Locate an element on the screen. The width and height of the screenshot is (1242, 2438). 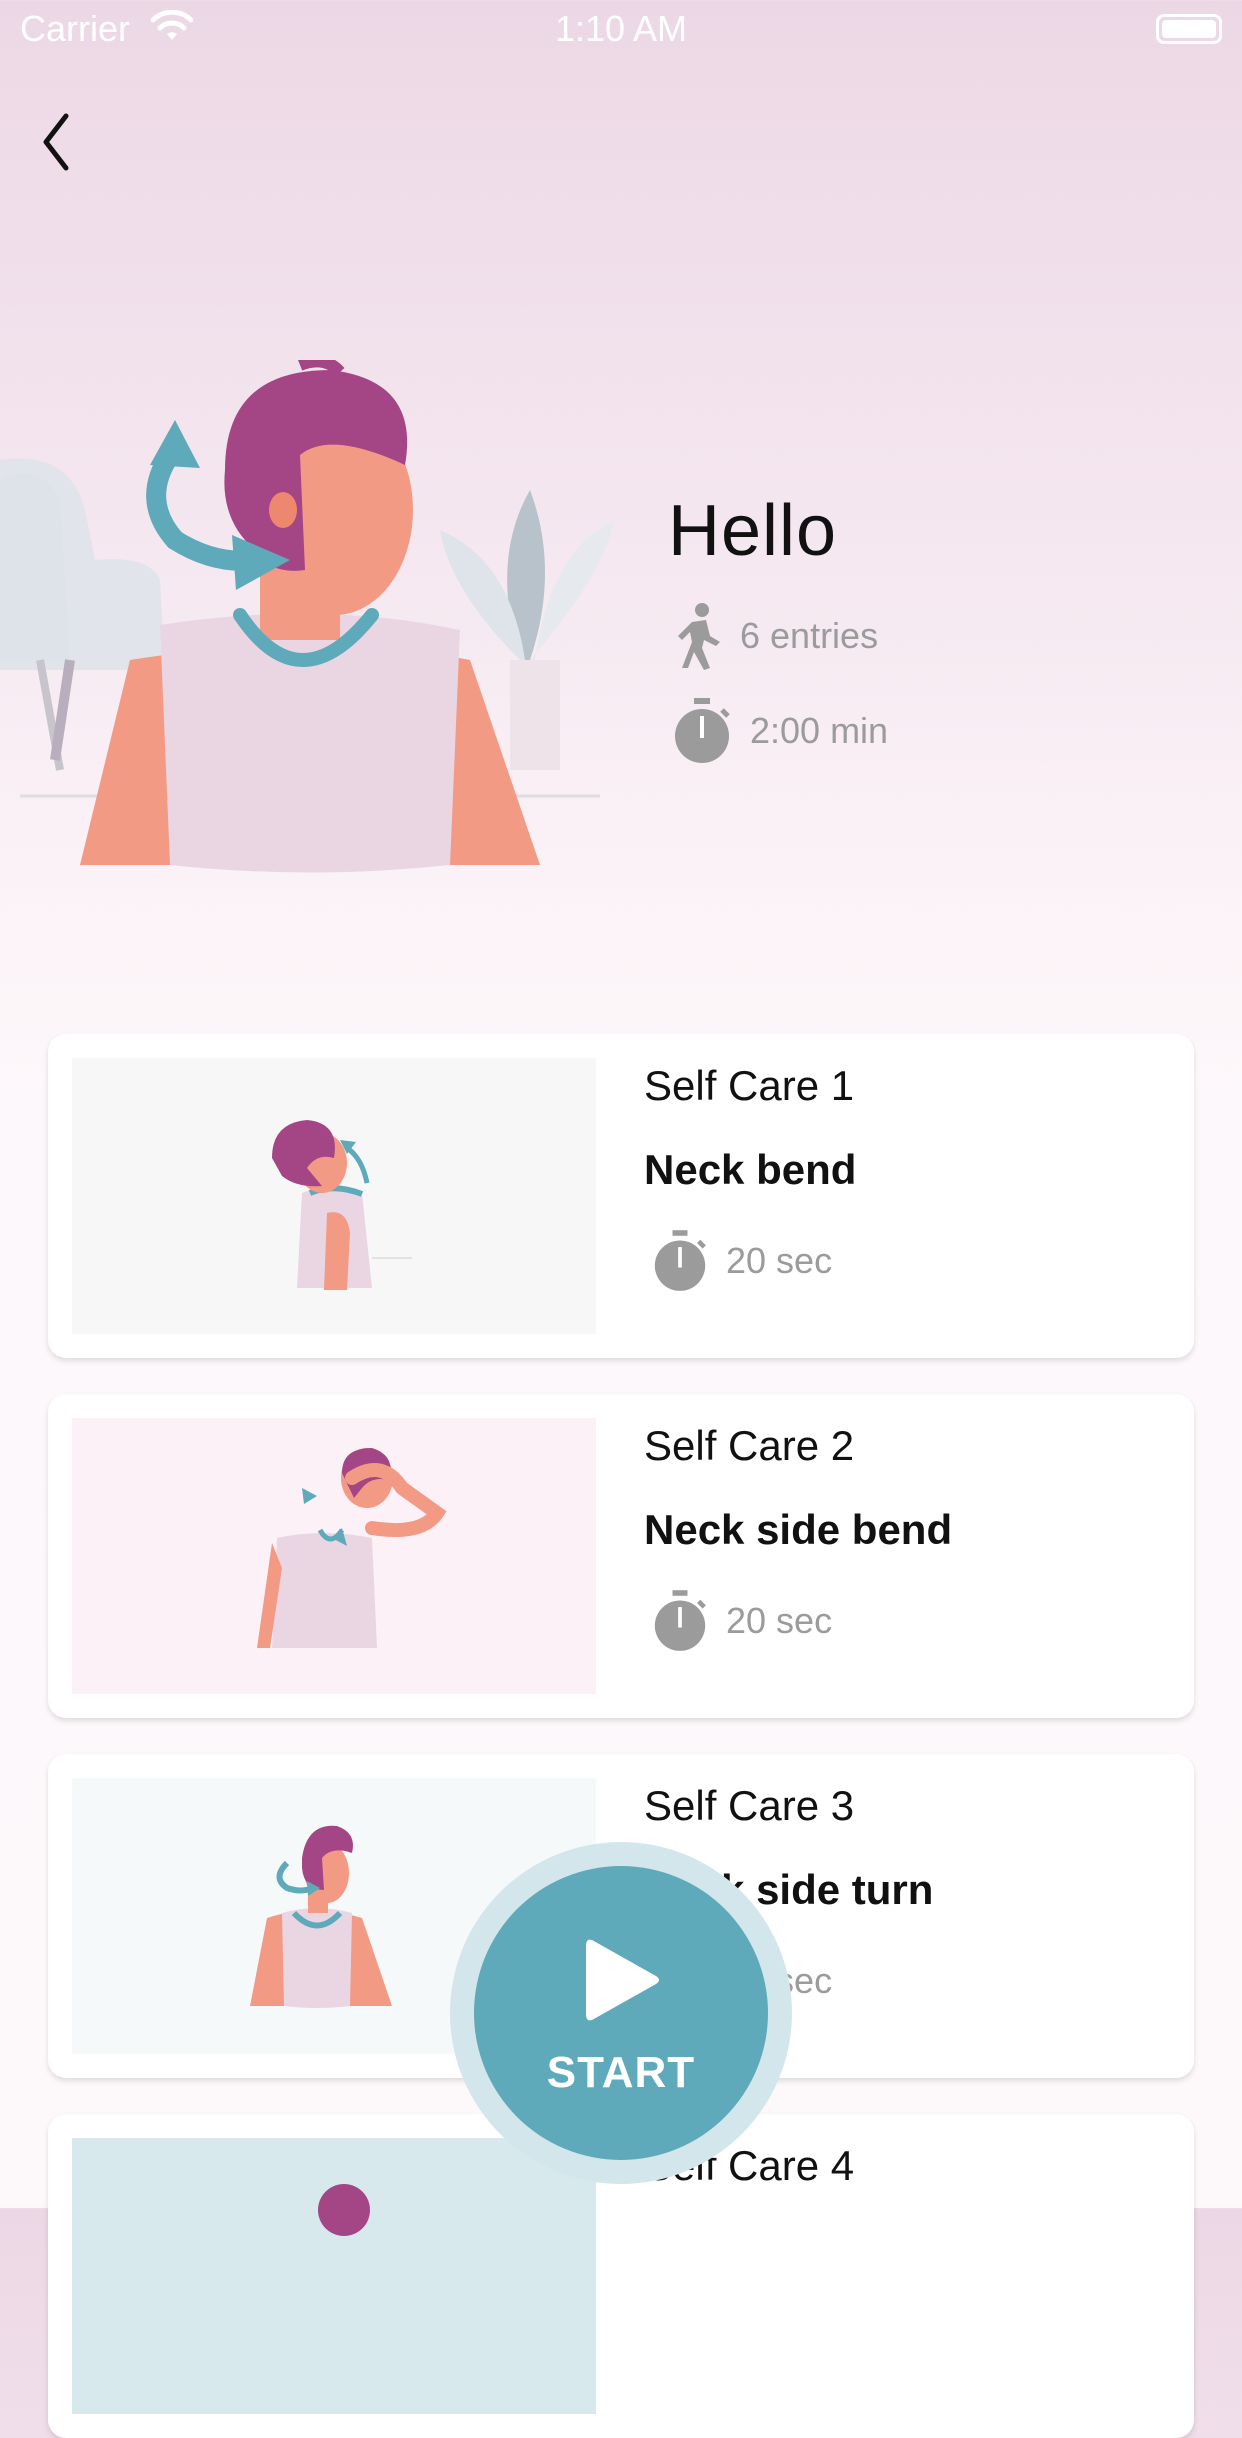
back-button is located at coordinates (70, 140).